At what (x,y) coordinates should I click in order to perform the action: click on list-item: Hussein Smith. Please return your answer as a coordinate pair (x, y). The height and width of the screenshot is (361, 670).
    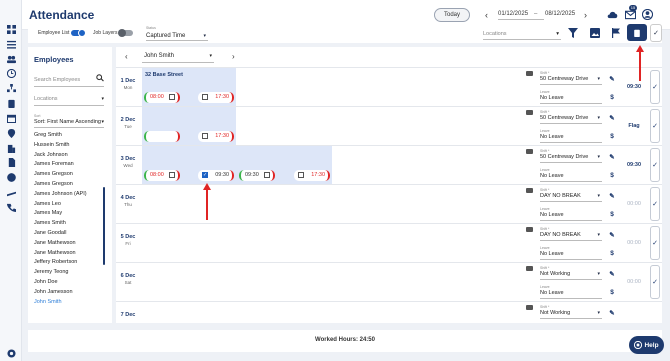
    Looking at the image, I should click on (71, 146).